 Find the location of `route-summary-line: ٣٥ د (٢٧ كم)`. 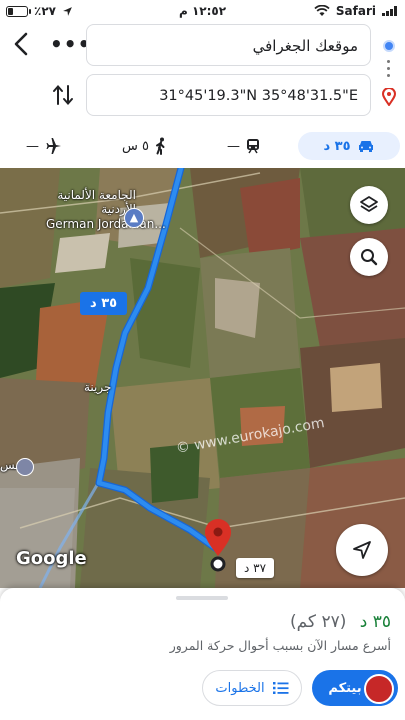

route-summary-line: ٣٥ د (٢٧ كم) is located at coordinates (340, 622).